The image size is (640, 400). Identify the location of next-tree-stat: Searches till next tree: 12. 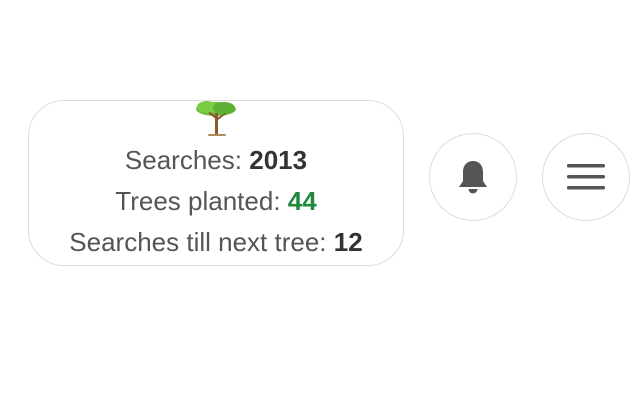
(216, 242).